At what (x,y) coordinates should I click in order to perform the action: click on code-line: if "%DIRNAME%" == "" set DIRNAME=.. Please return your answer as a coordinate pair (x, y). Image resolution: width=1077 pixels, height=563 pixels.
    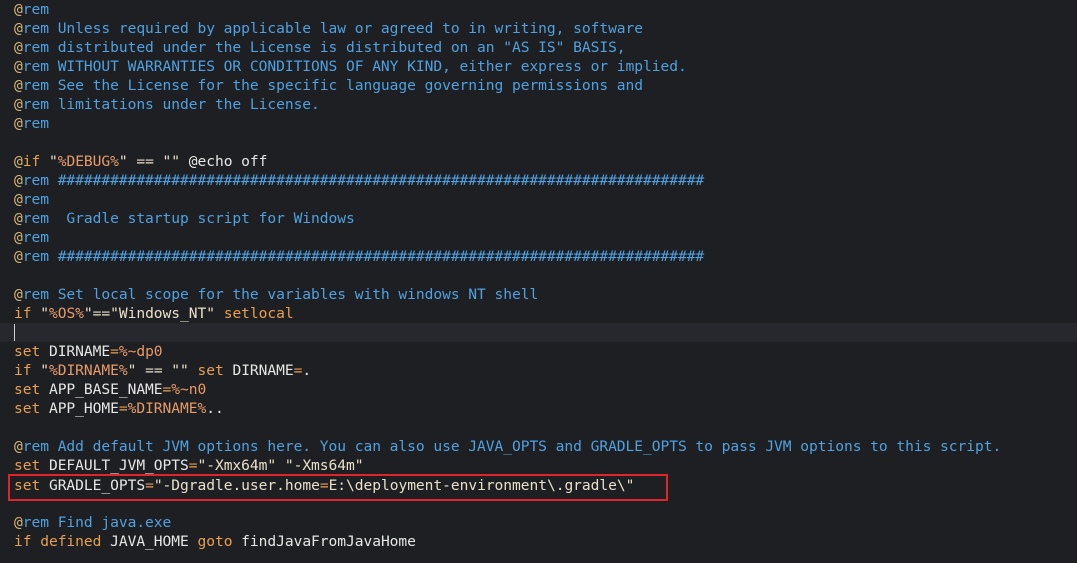
    Looking at the image, I should click on (162, 370).